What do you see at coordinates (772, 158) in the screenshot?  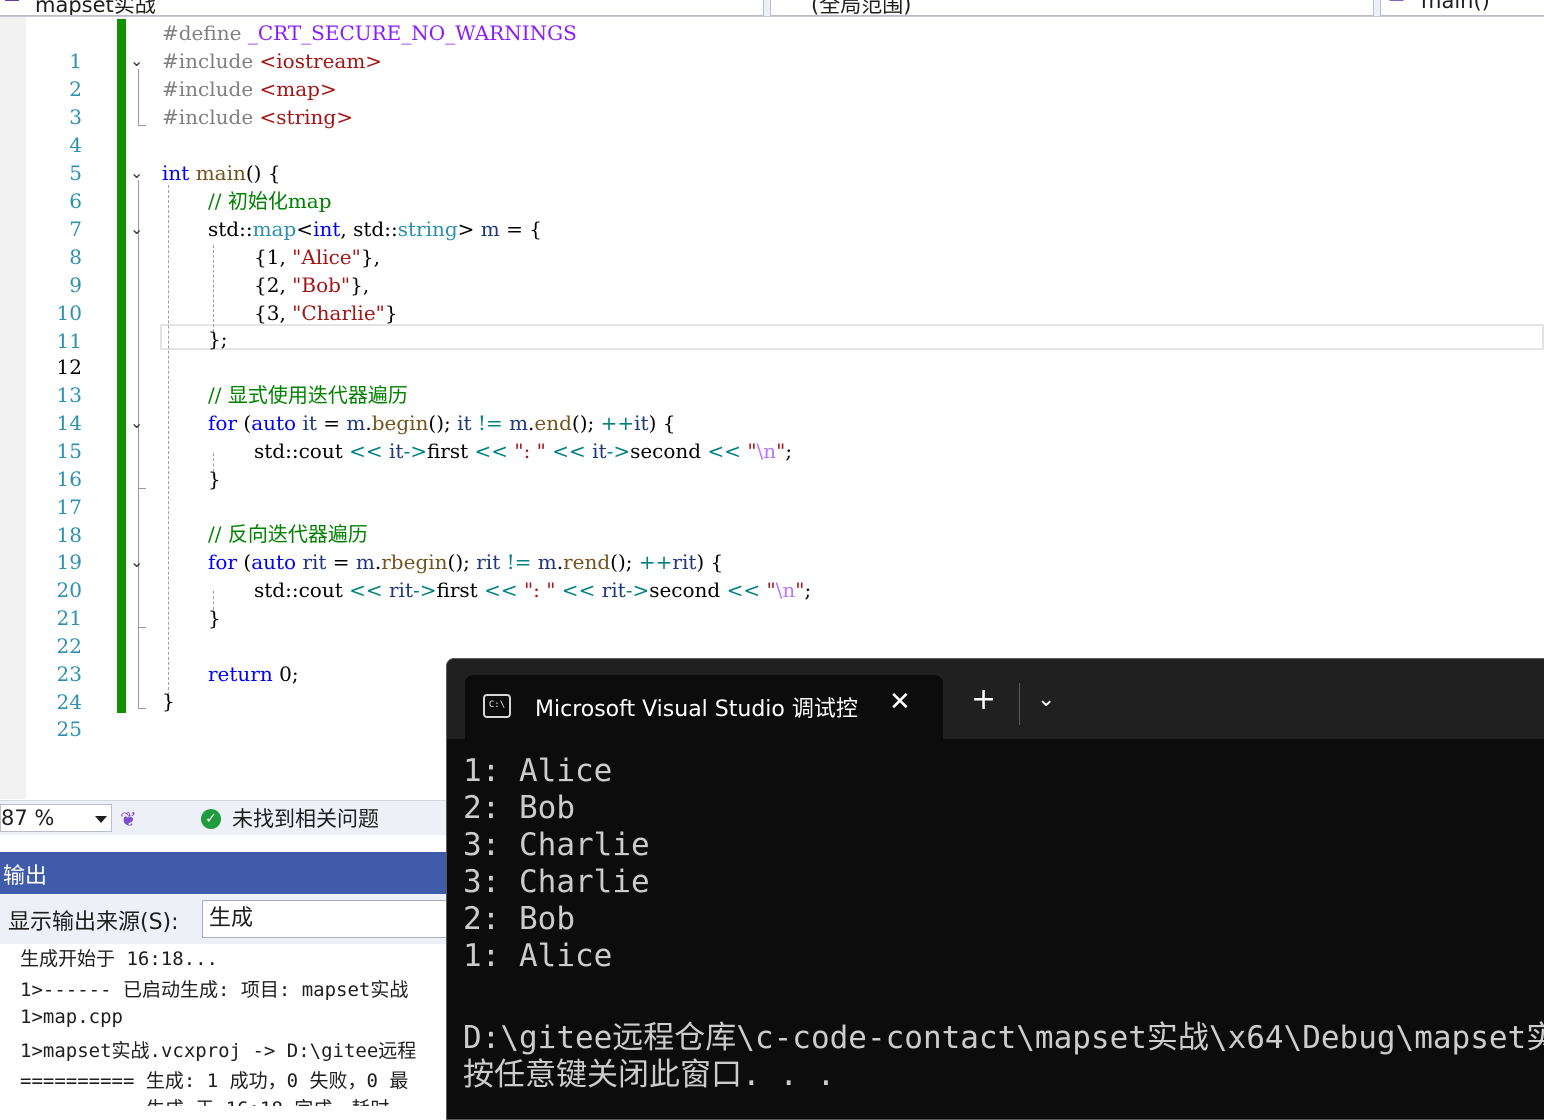 I see `code-line: 5` at bounding box center [772, 158].